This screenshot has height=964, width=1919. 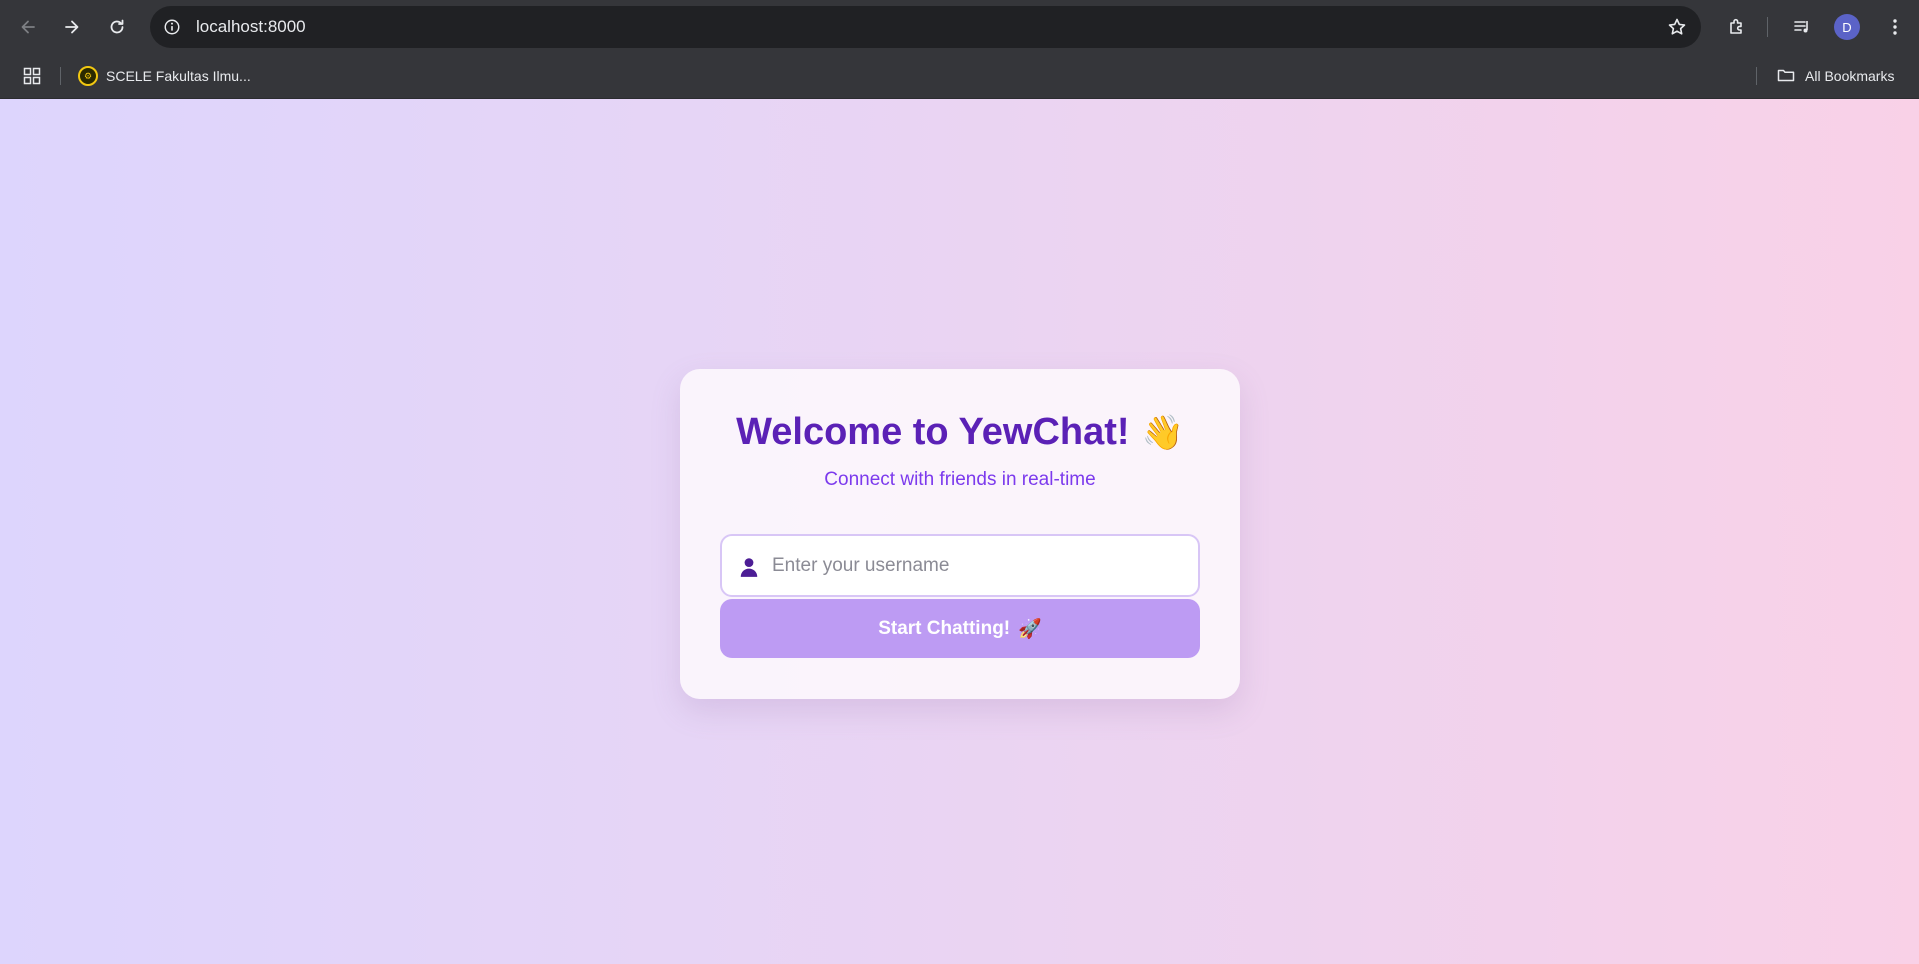 What do you see at coordinates (1802, 27) in the screenshot?
I see `media-control-icon` at bounding box center [1802, 27].